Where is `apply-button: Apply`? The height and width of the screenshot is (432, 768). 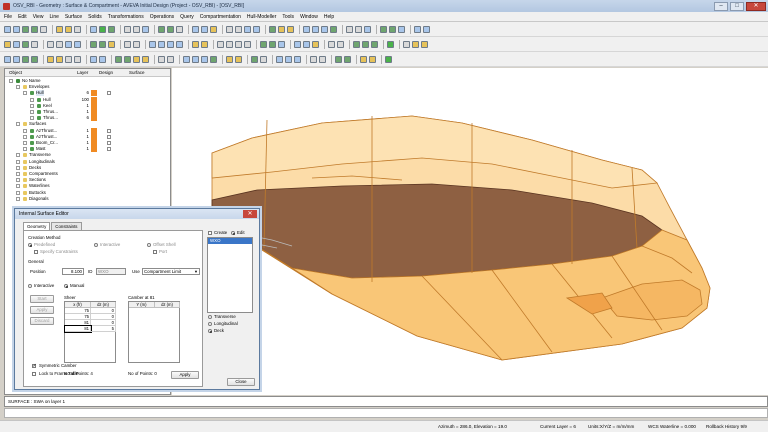 apply-button: Apply is located at coordinates (185, 375).